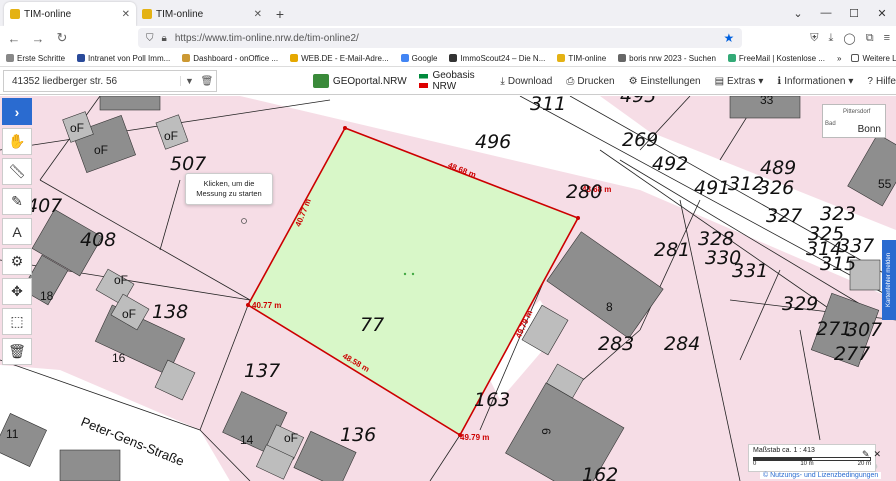 The image size is (896, 481). What do you see at coordinates (729, 38) in the screenshot?
I see `bookmark-star-icon: ★` at bounding box center [729, 38].